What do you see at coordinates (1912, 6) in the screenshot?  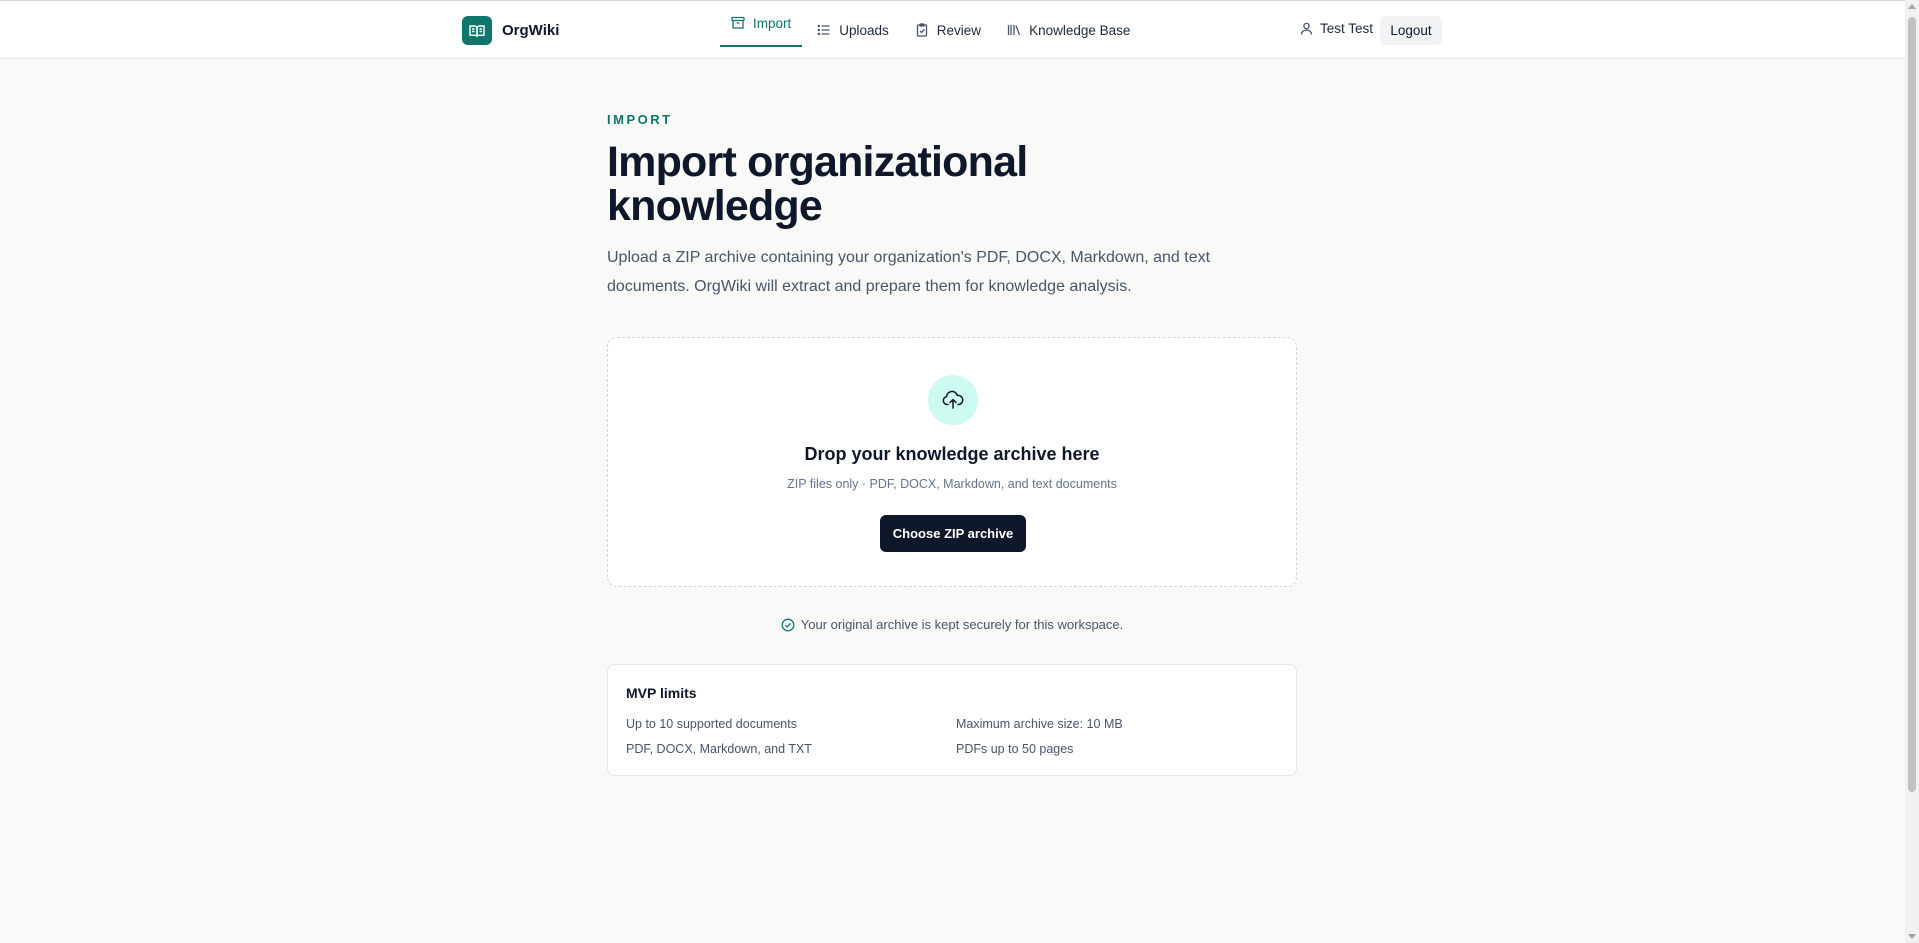 I see `scroll-up-arrow-icon` at bounding box center [1912, 6].